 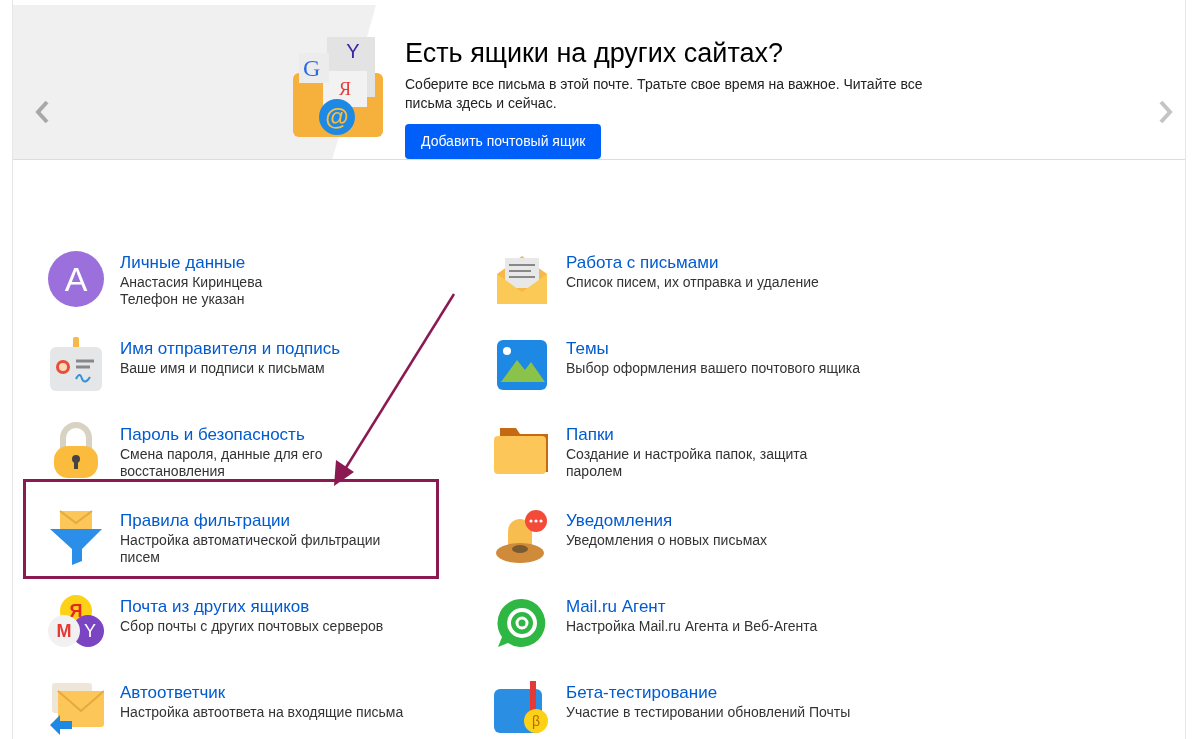 I want to click on envelope-reply-icon, so click(x=76, y=709).